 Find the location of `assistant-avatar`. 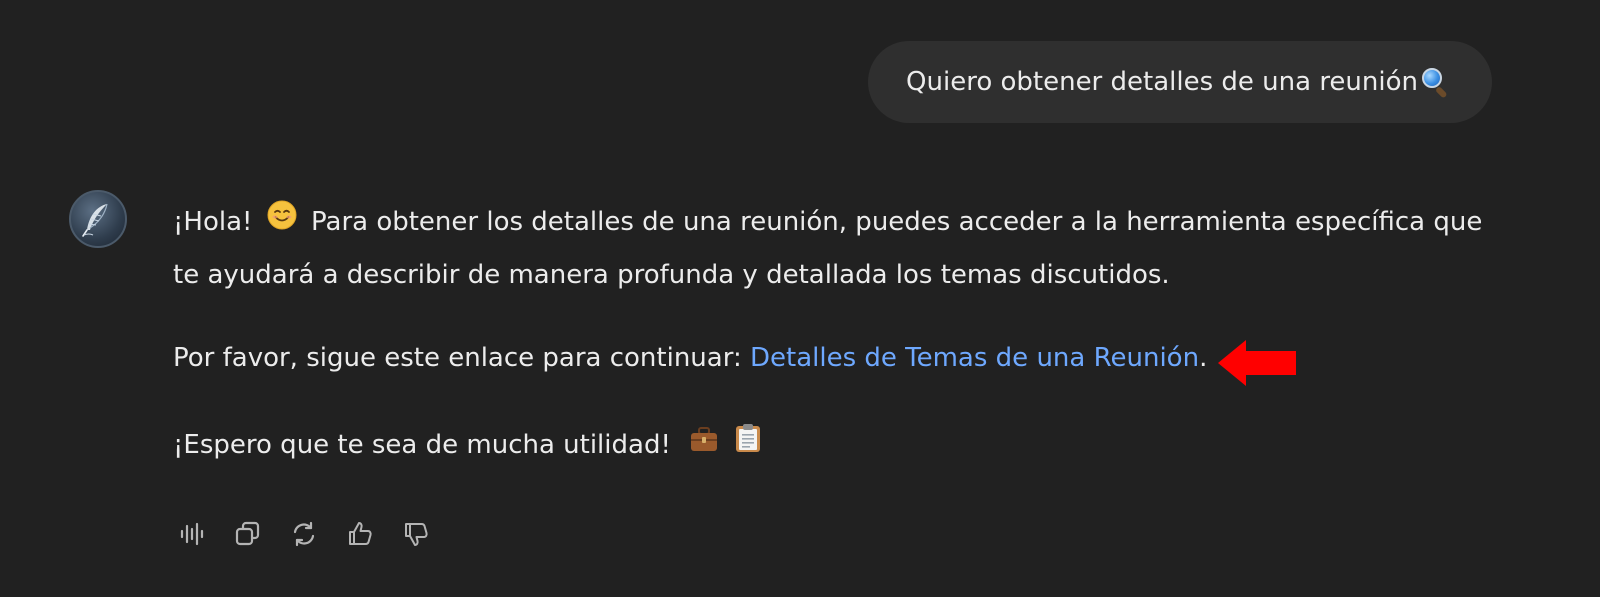

assistant-avatar is located at coordinates (98, 219).